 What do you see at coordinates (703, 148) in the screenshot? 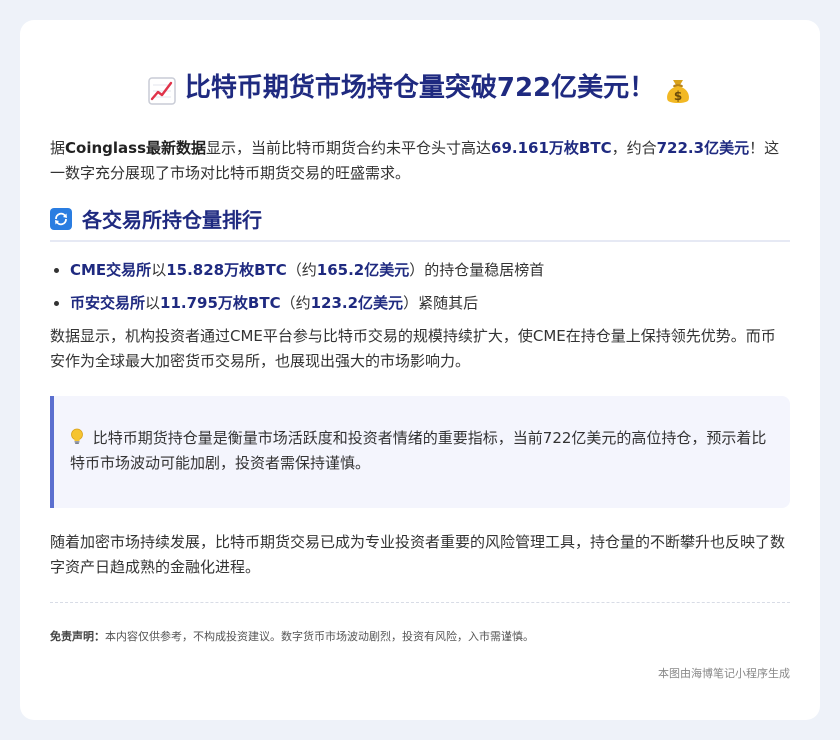
I see `total-usd-value: 722.3亿美元` at bounding box center [703, 148].